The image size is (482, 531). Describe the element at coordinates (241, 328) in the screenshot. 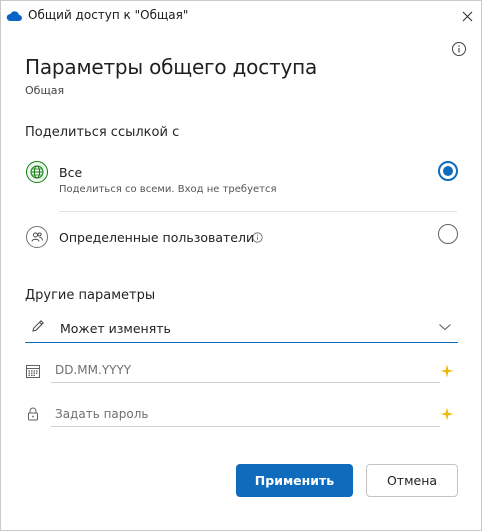

I see `permission-dropdown: Может изменять` at that location.